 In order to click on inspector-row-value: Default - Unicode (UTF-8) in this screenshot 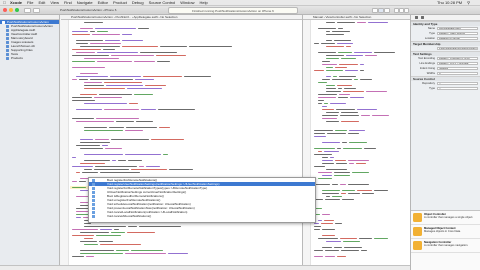, I will do `click(457, 58)`.